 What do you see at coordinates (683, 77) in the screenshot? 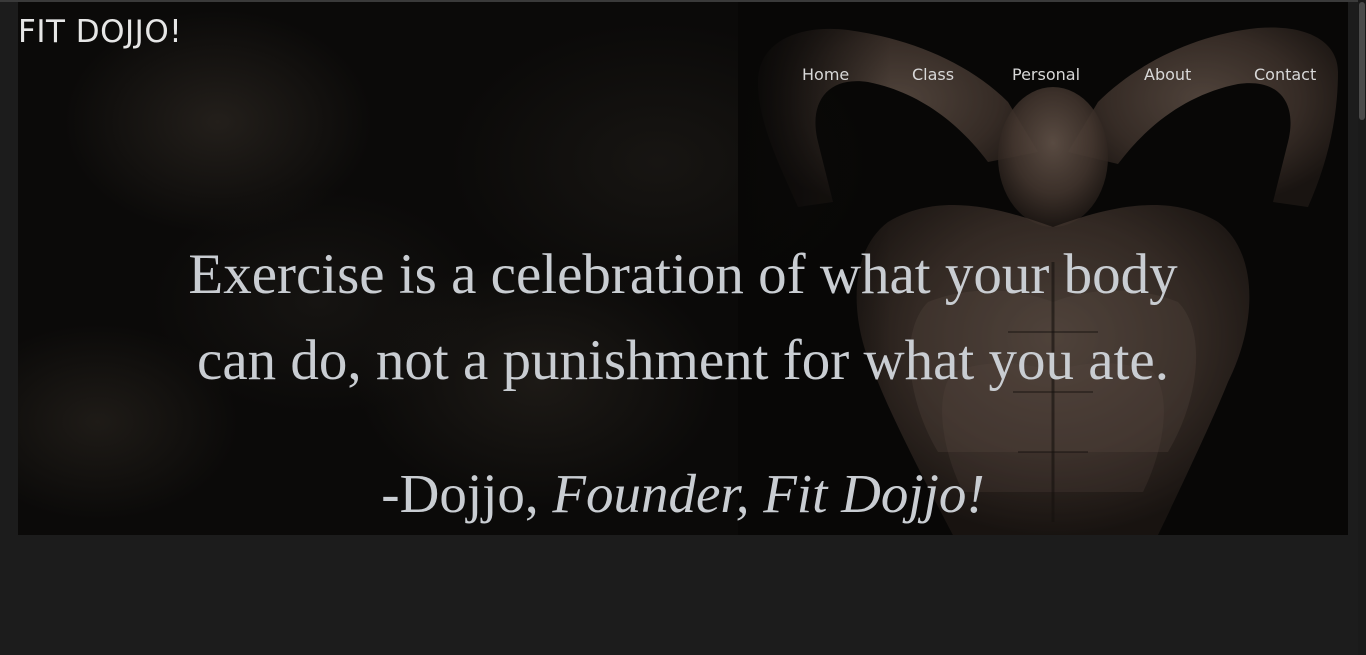
I see `main-nav: Home Class Personal About Contact` at bounding box center [683, 77].